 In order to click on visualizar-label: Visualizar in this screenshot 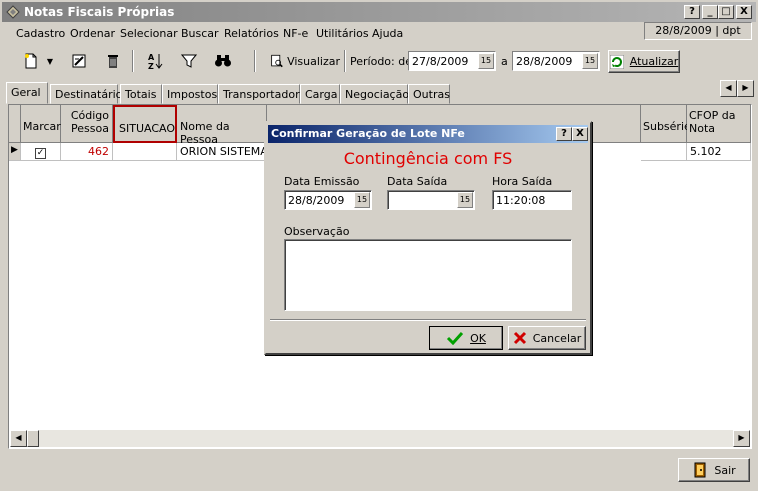, I will do `click(313, 61)`.